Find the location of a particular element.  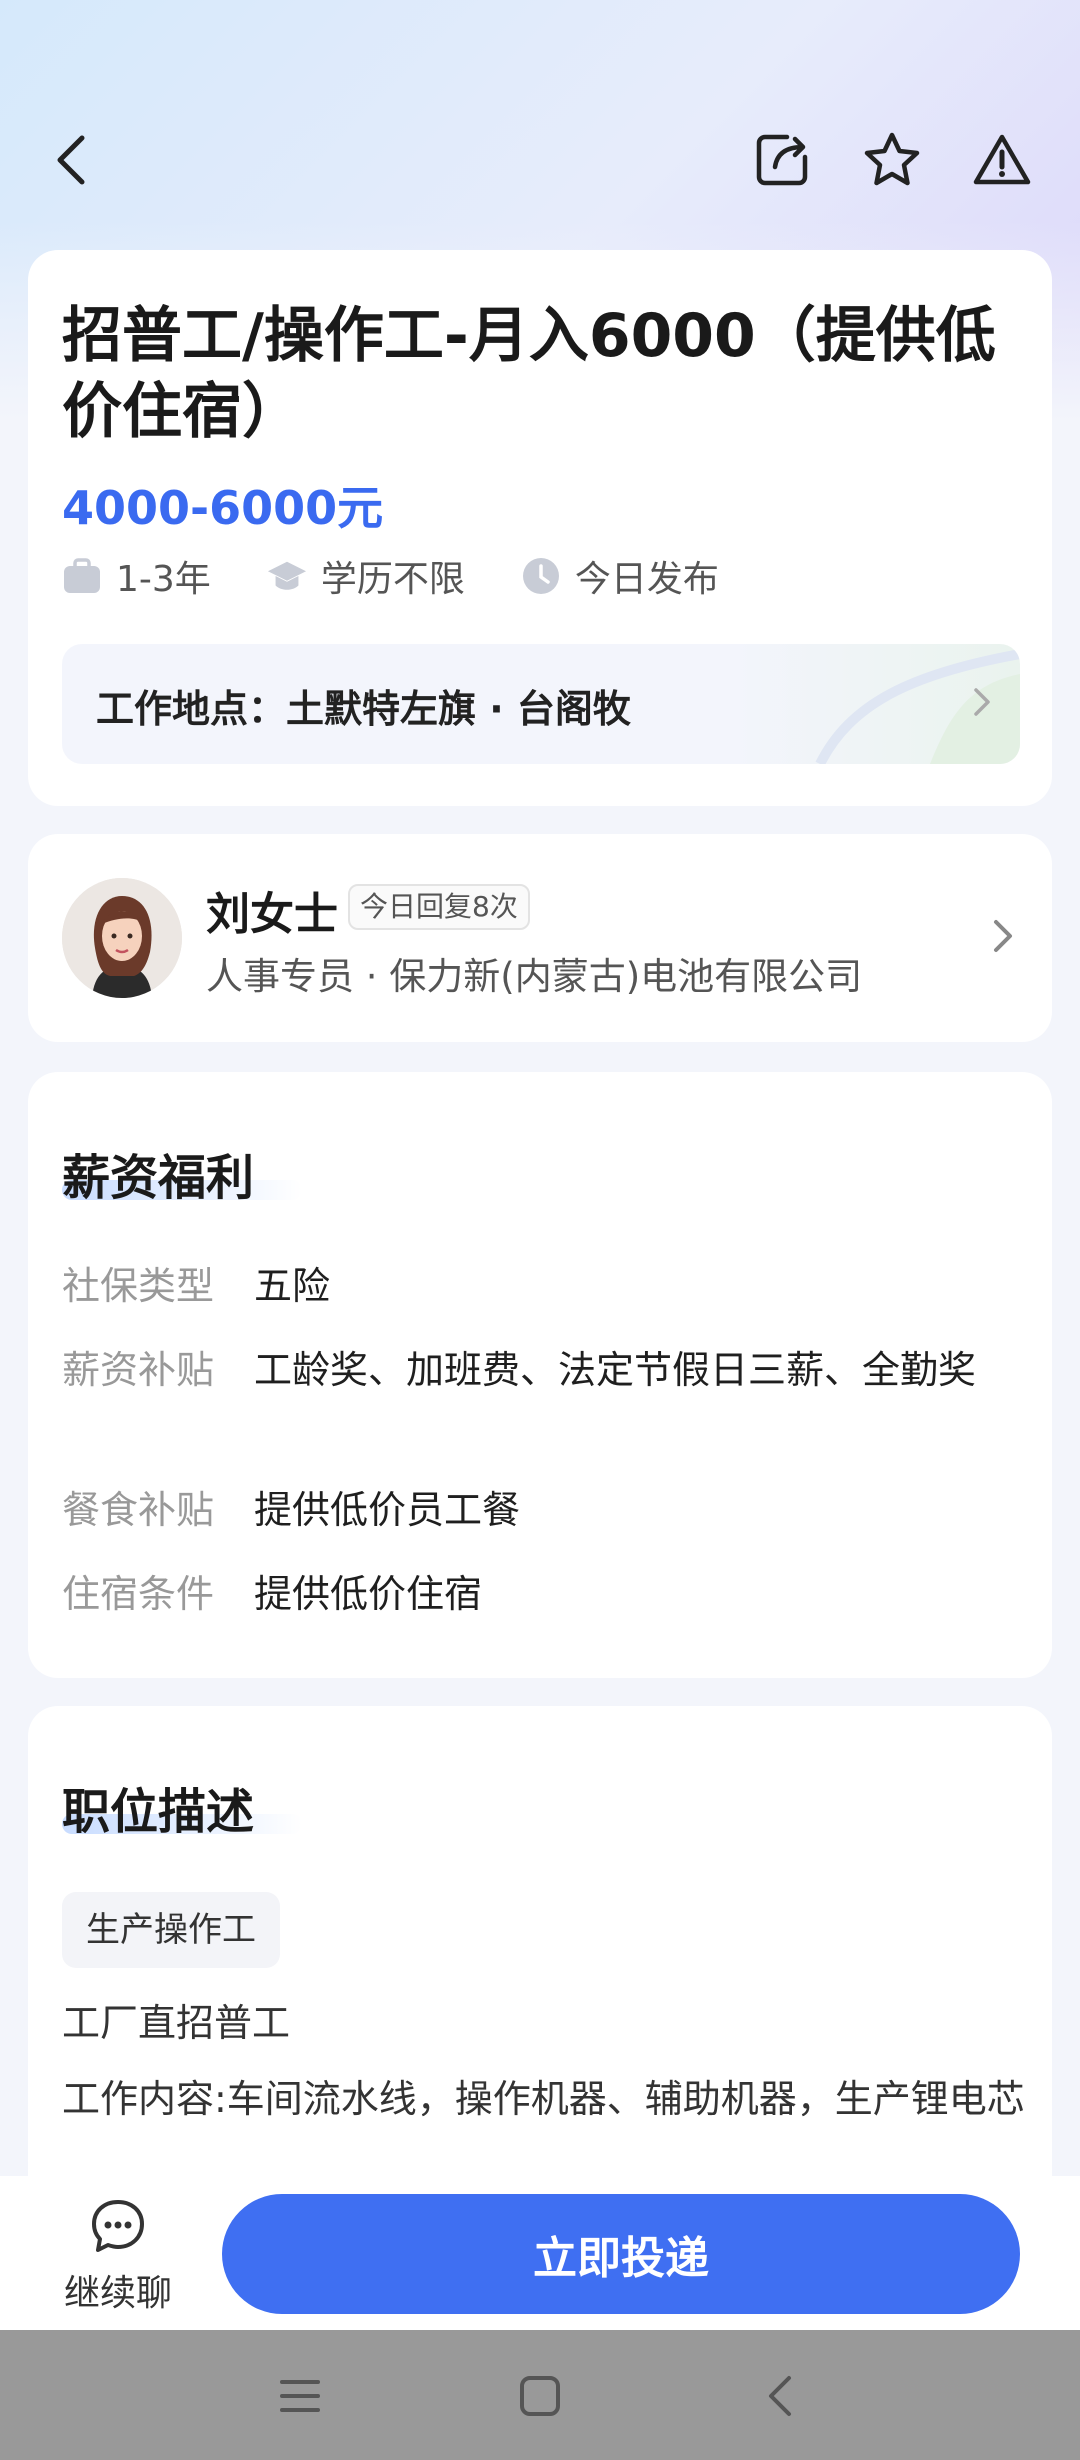

bottom-action-bar: 继续聊 立即投递 is located at coordinates (540, 2253).